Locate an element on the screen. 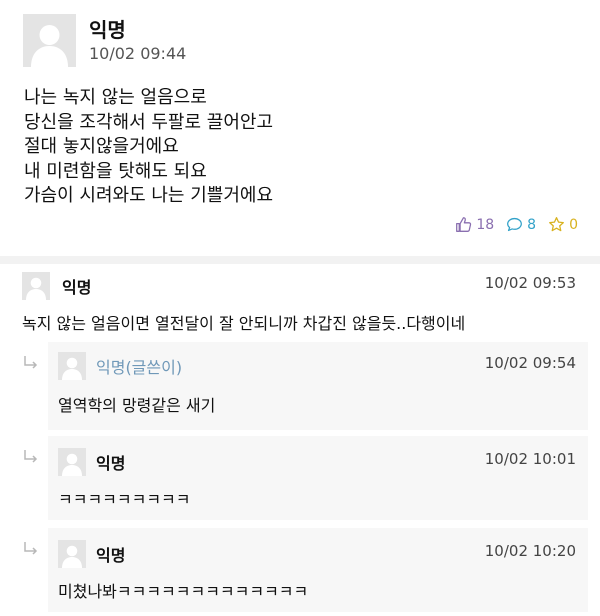 This screenshot has width=600, height=616. reply-text: 열역학의 망령같은 새기 is located at coordinates (137, 405).